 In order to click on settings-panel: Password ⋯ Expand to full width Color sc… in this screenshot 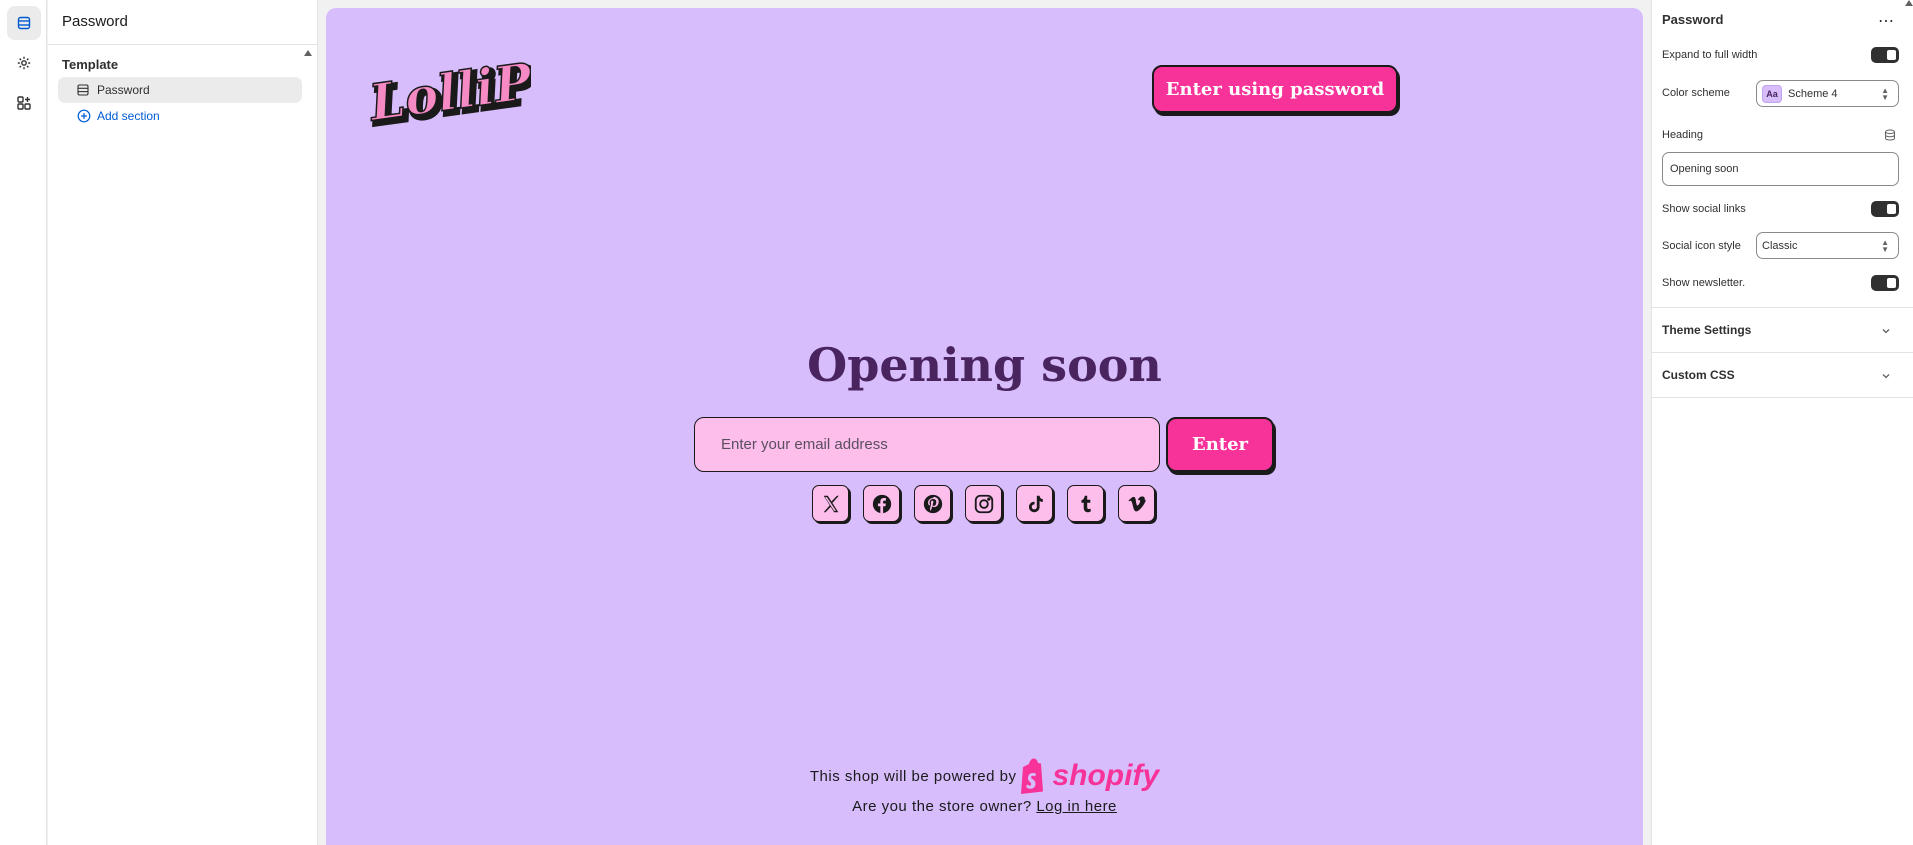, I will do `click(1782, 422)`.